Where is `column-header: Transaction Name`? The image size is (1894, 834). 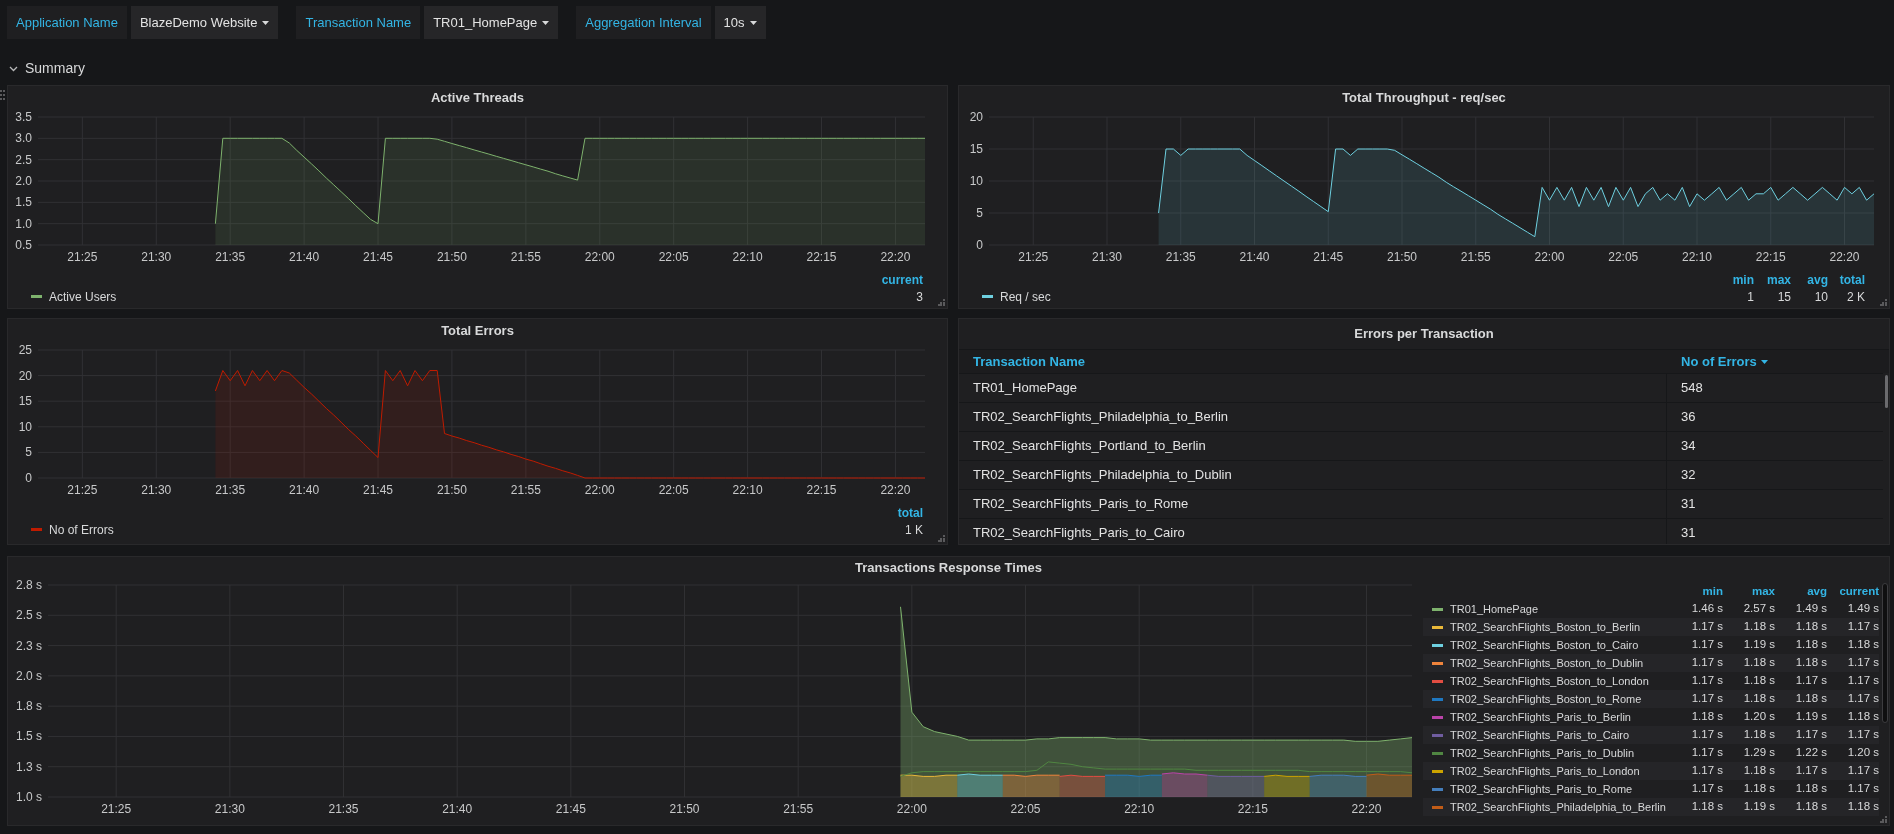 column-header: Transaction Name is located at coordinates (1313, 361).